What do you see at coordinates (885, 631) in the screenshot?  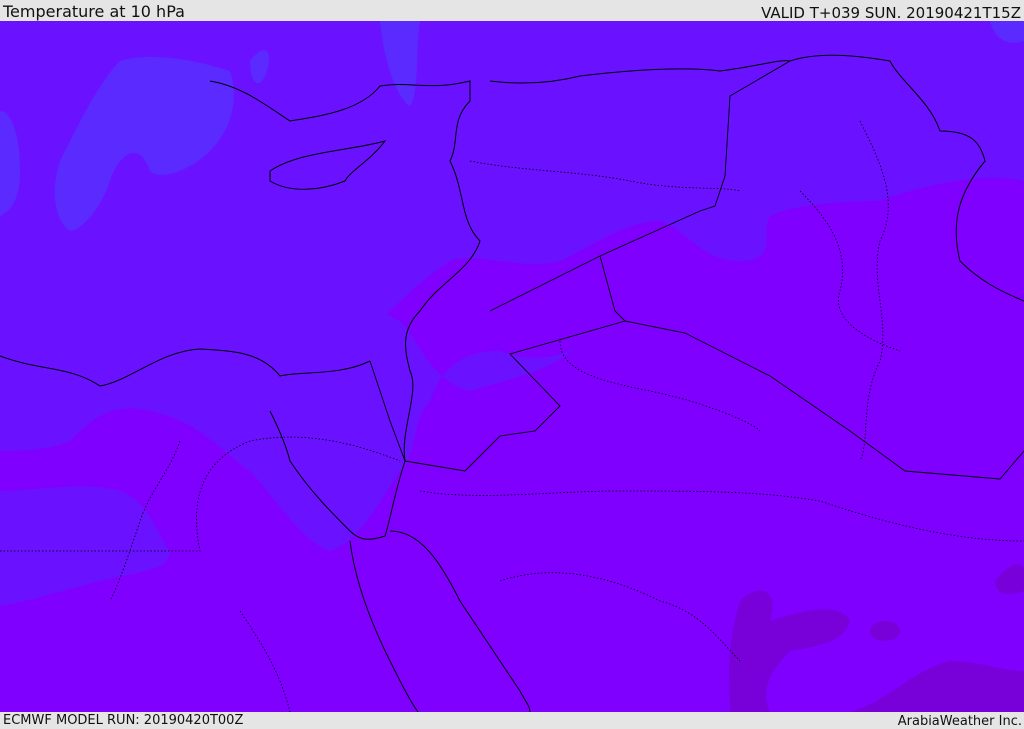 I see `dark-band-patch` at bounding box center [885, 631].